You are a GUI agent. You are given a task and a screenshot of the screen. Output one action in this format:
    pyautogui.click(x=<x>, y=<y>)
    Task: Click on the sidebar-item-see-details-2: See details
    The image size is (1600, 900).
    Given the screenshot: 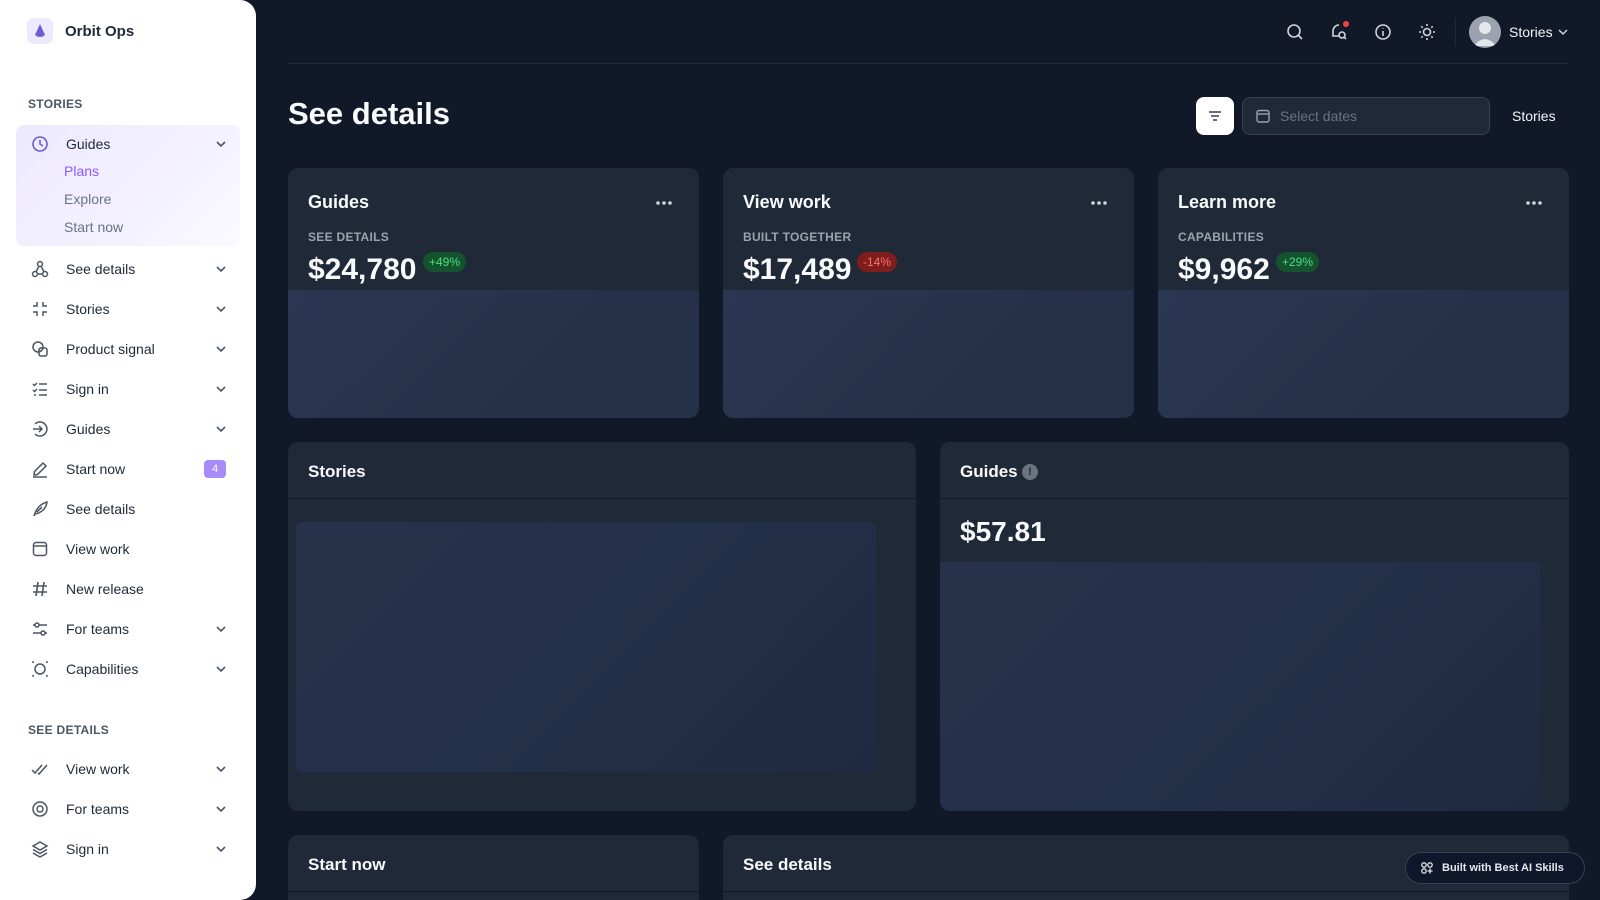 What is the action you would take?
    pyautogui.click(x=128, y=509)
    